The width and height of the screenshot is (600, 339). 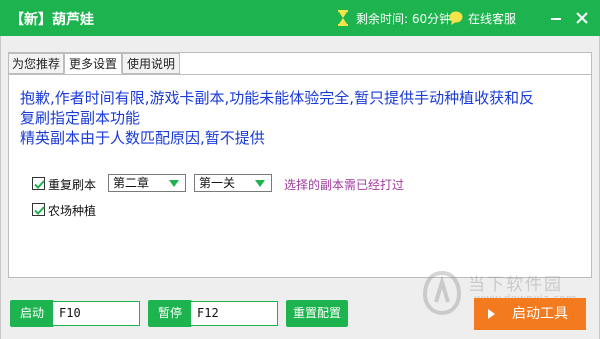 What do you see at coordinates (131, 183) in the screenshot?
I see `chapter-select-value: 第二章` at bounding box center [131, 183].